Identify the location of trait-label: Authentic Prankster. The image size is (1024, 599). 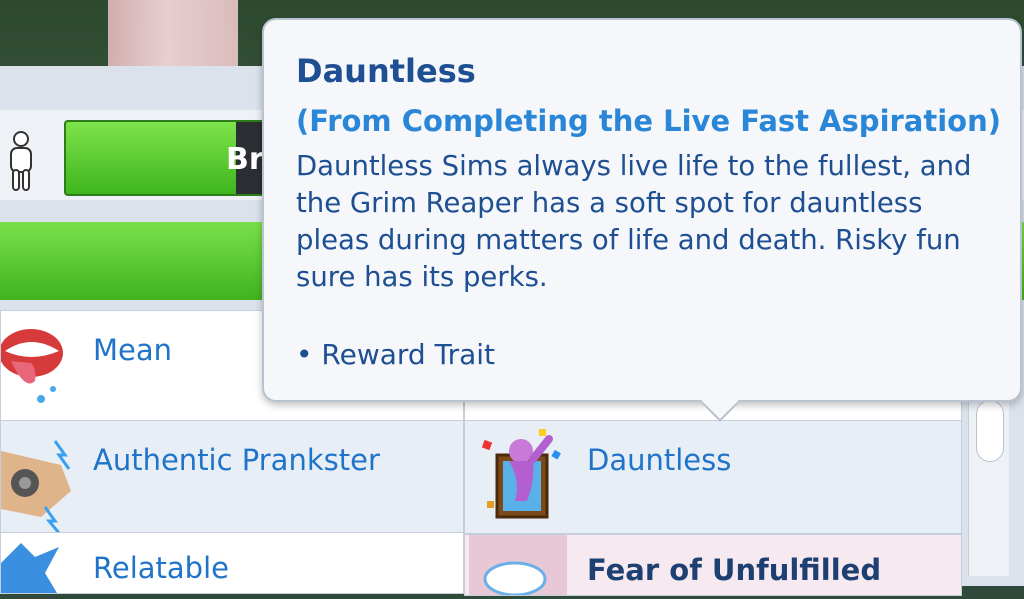
(236, 460).